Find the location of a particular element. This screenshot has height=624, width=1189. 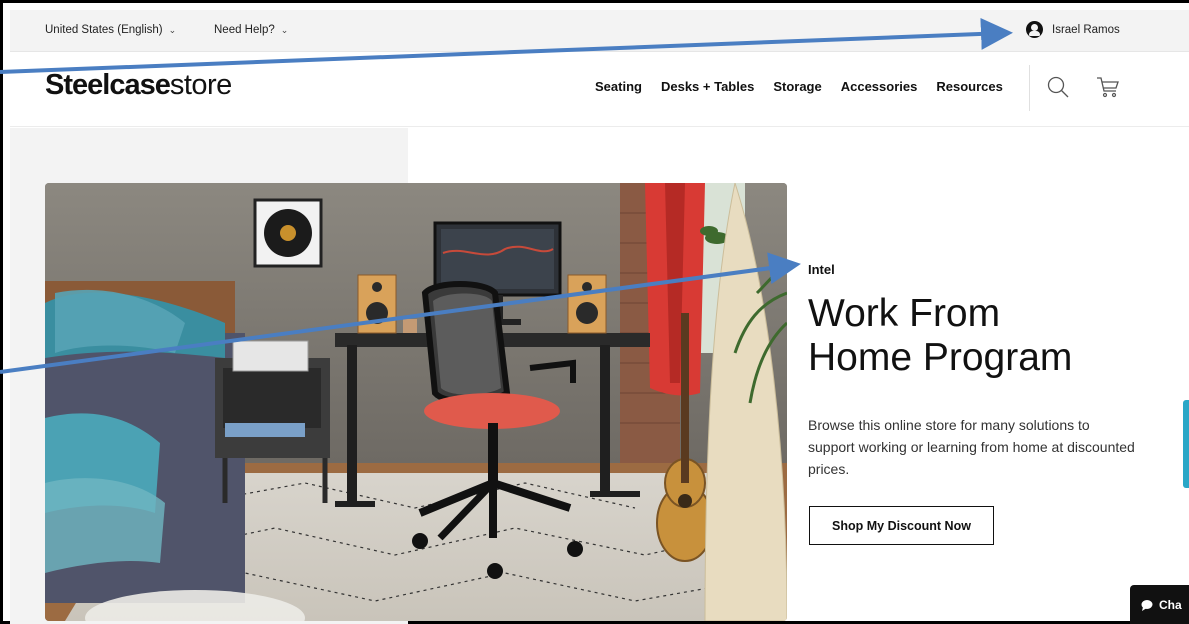

hero-eyebrow: Intel is located at coordinates (821, 269).